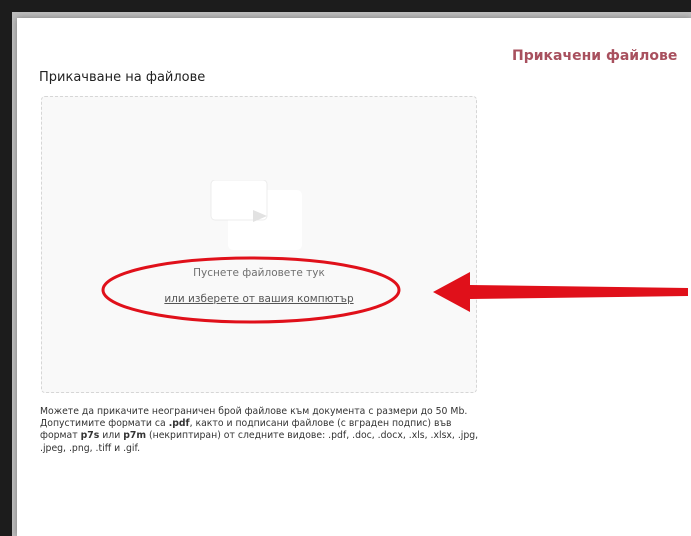 This screenshot has width=691, height=536. I want to click on attached-files-title: Прикачени файлове, so click(595, 56).